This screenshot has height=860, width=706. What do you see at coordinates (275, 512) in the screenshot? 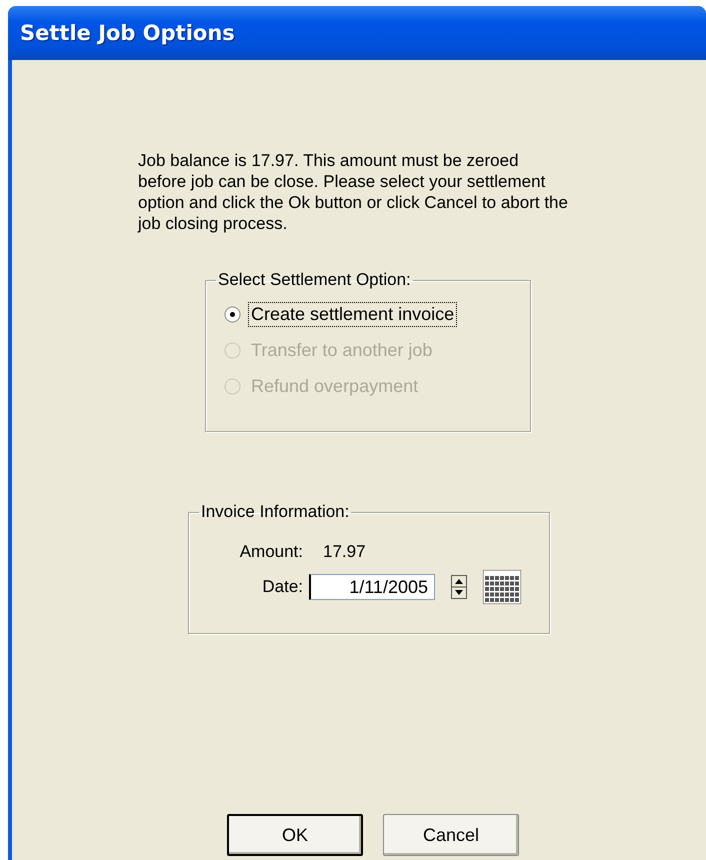
I see `group-title: Invoice Information:` at bounding box center [275, 512].